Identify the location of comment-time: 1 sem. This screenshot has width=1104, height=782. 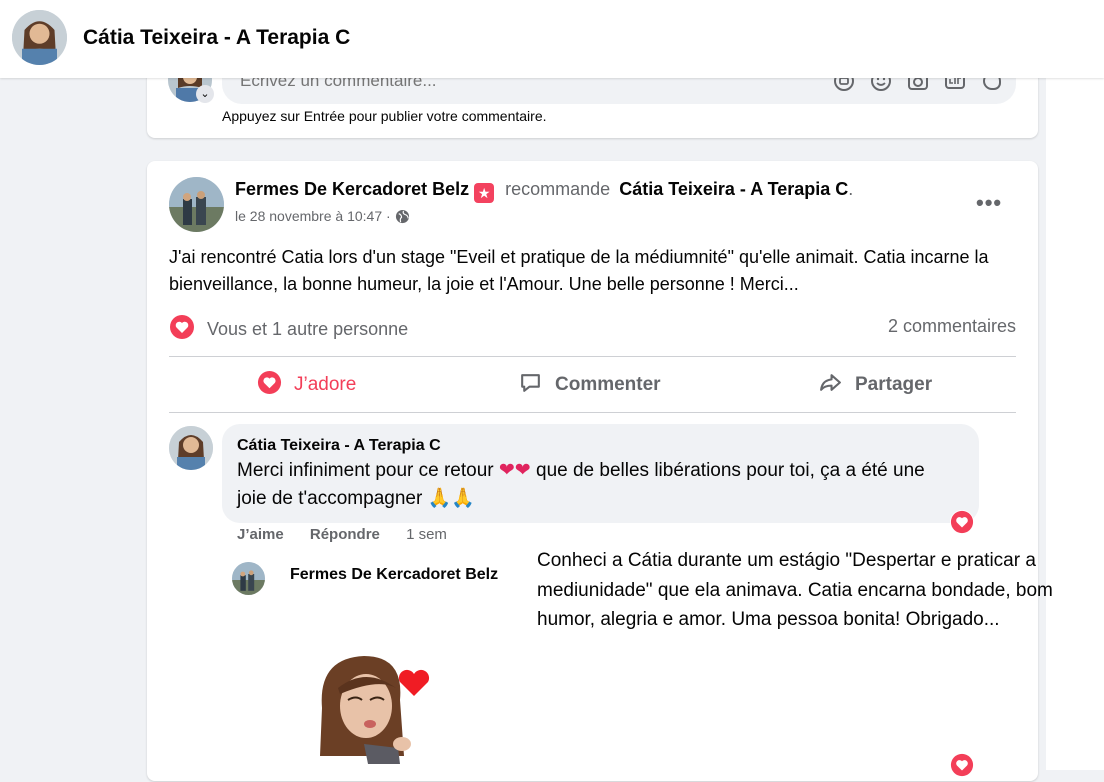
(426, 534).